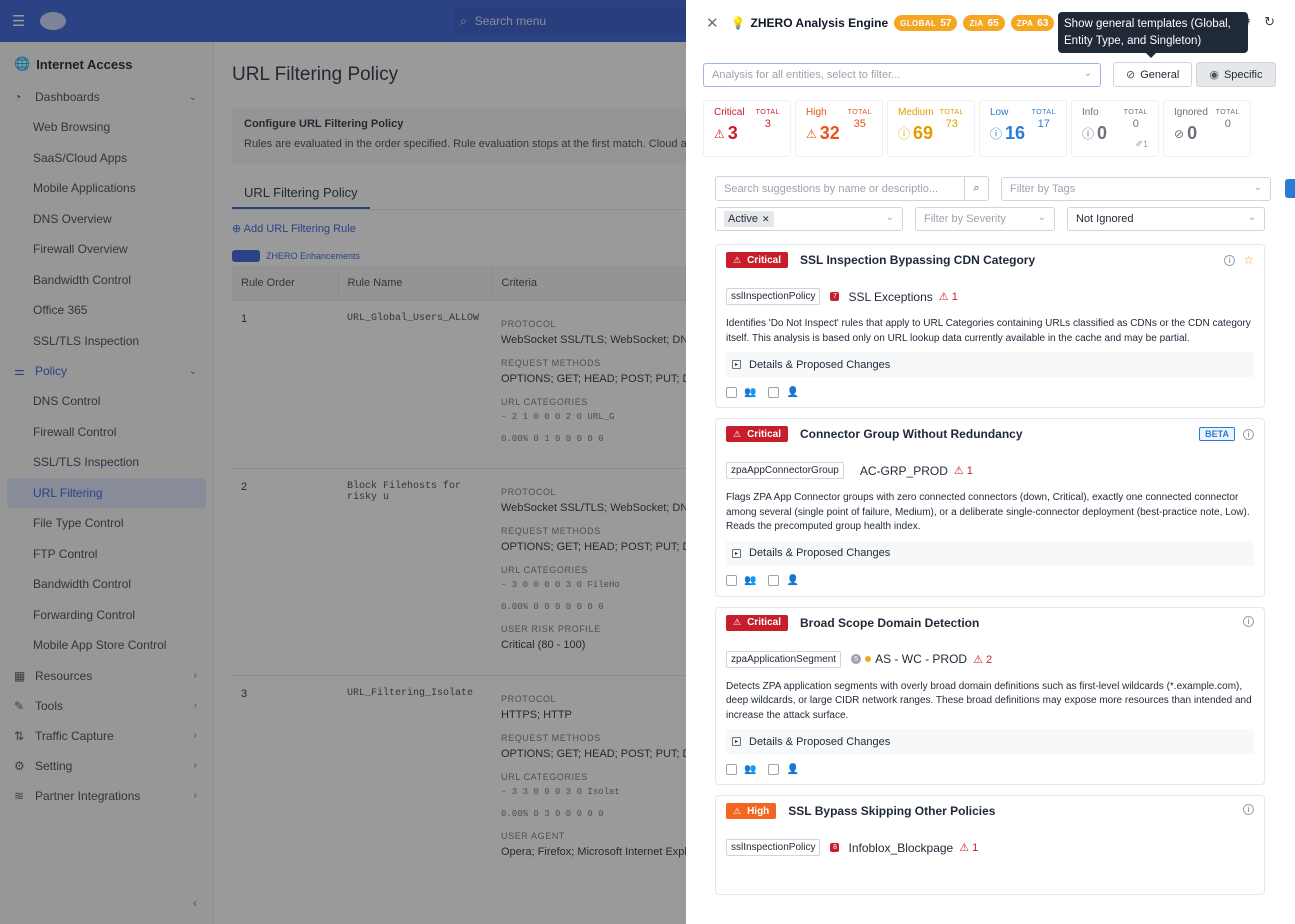 The width and height of the screenshot is (1295, 924). What do you see at coordinates (1115, 128) in the screenshot?
I see `stat-info: Info ⓘ 0 TOTAL 0 ✐1` at bounding box center [1115, 128].